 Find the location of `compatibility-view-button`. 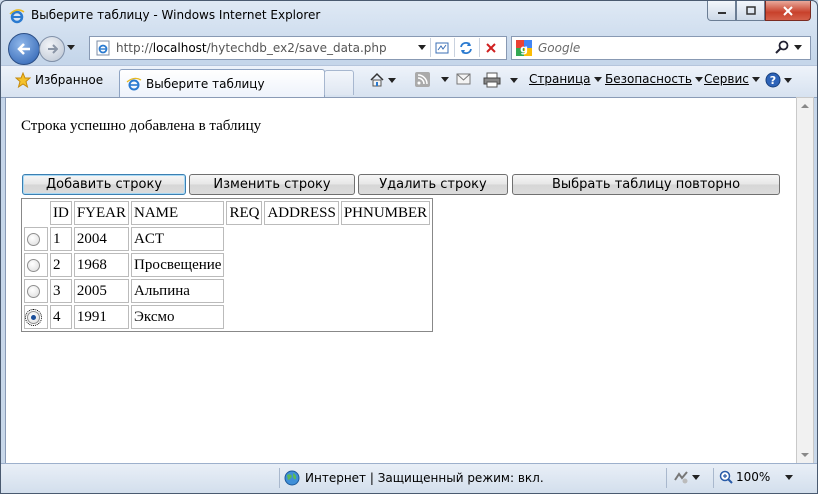

compatibility-view-button is located at coordinates (441, 47).